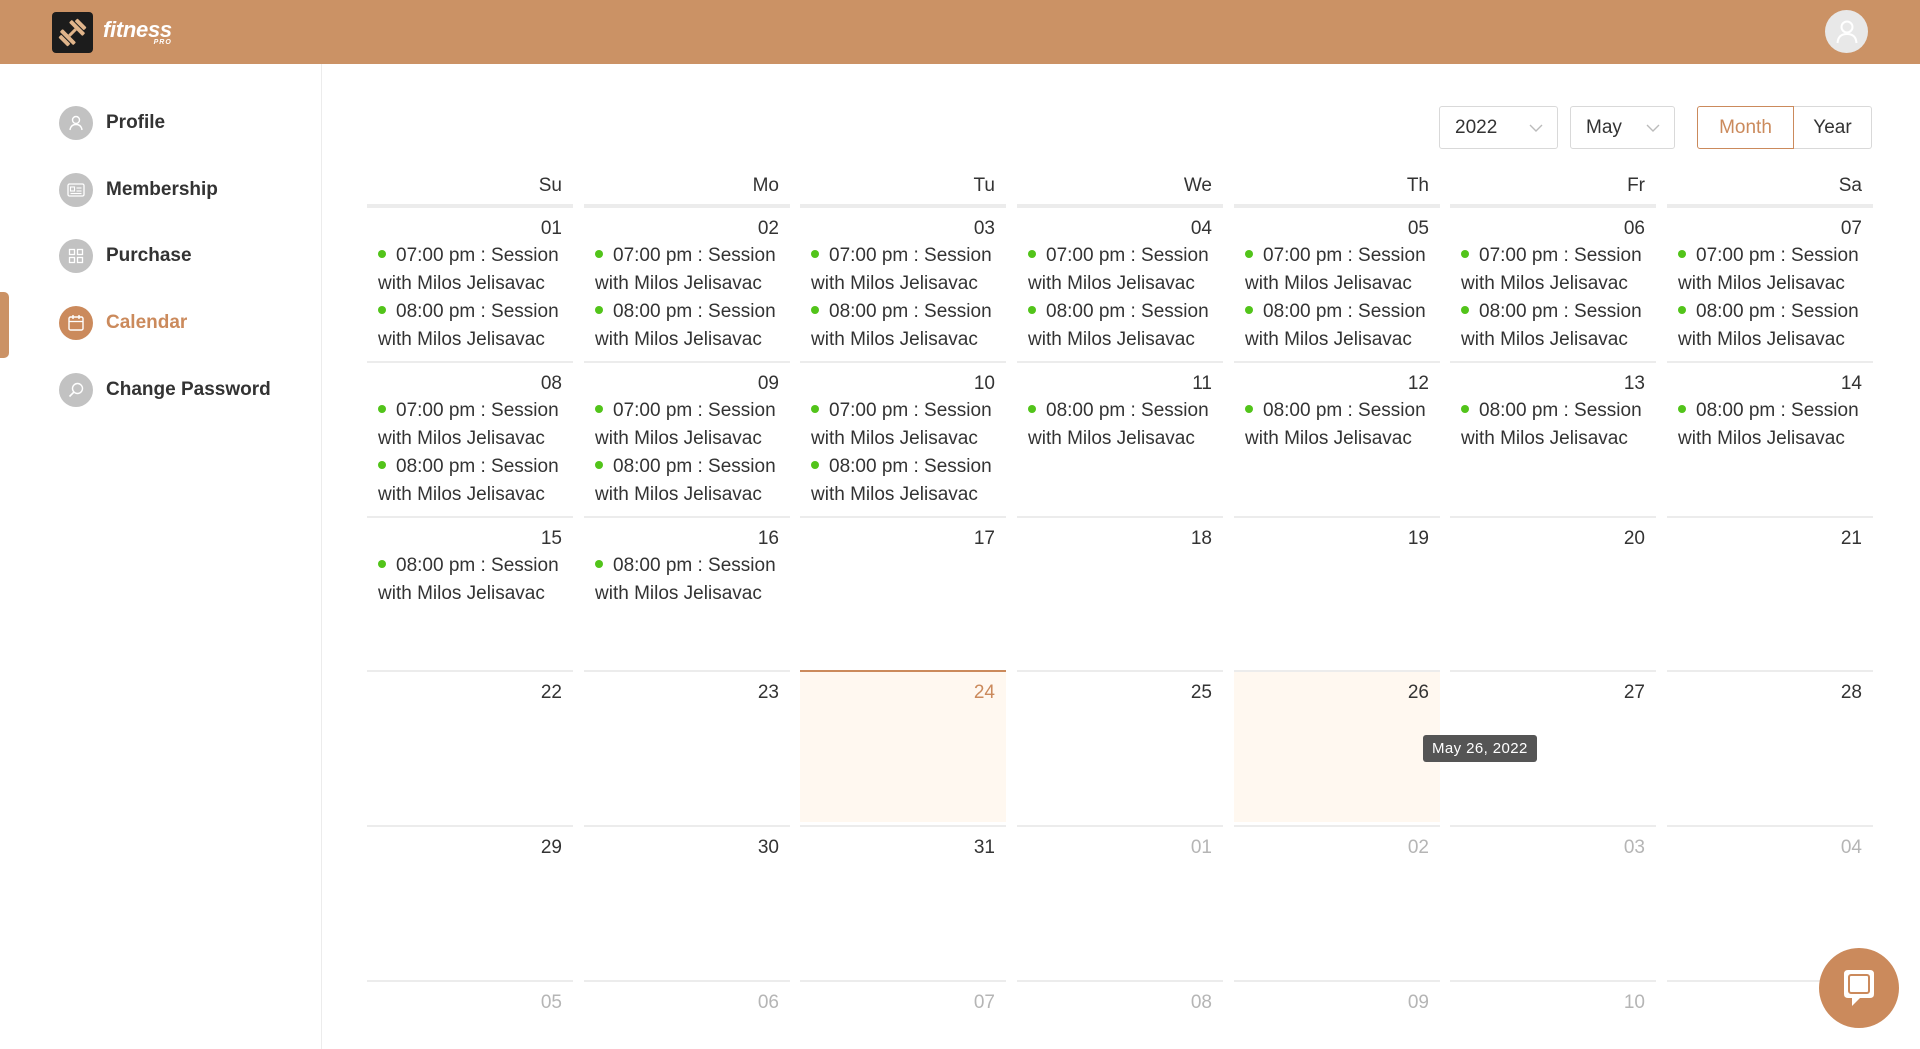  Describe the element at coordinates (1859, 988) in the screenshot. I see `chat-button` at that location.